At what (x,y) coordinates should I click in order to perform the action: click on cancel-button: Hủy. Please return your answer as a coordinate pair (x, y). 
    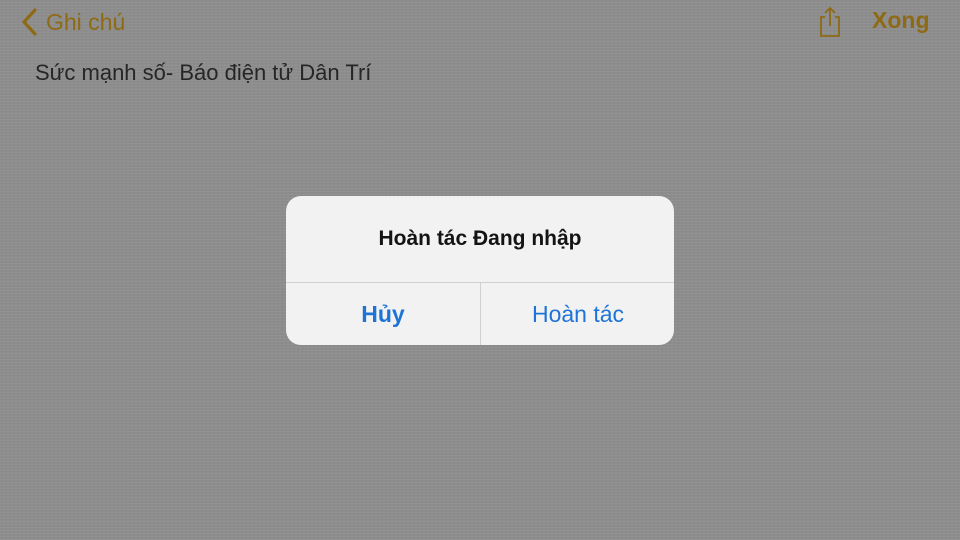
    Looking at the image, I should click on (383, 314).